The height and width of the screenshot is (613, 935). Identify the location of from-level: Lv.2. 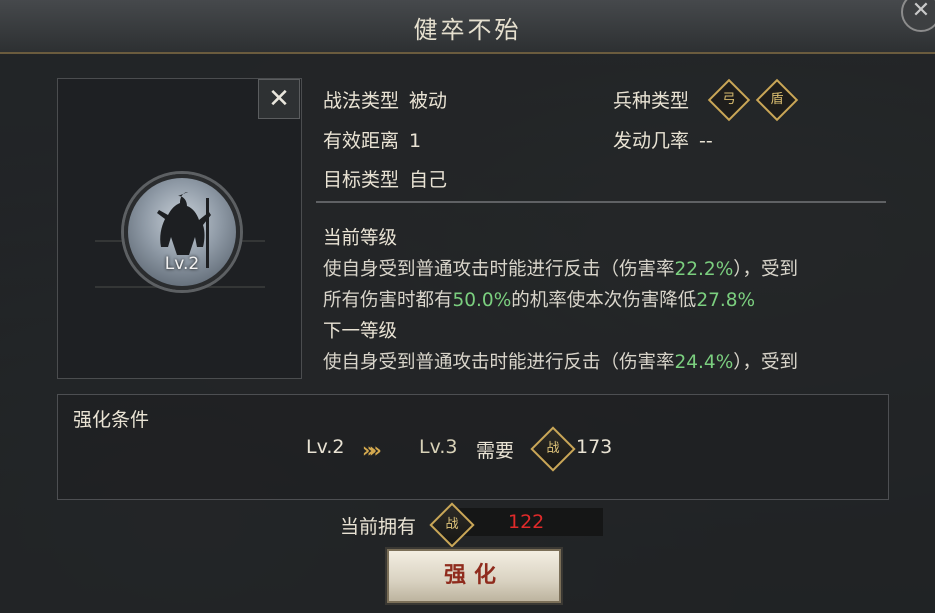
(325, 447).